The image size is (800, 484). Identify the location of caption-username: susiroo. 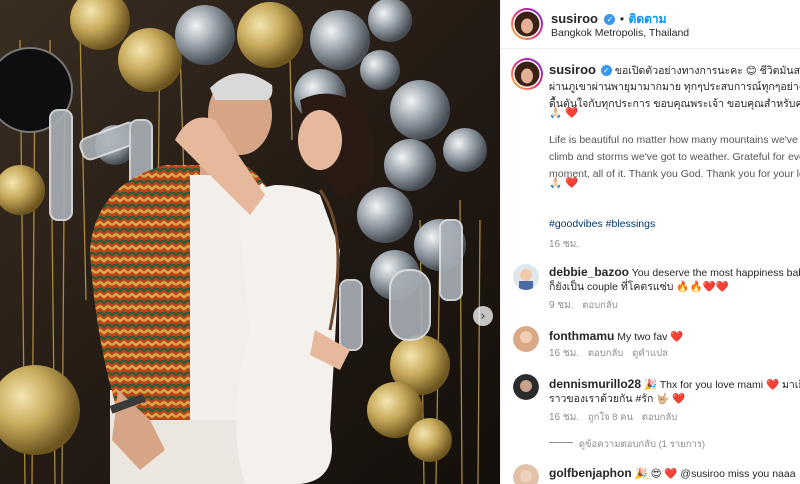
(572, 69).